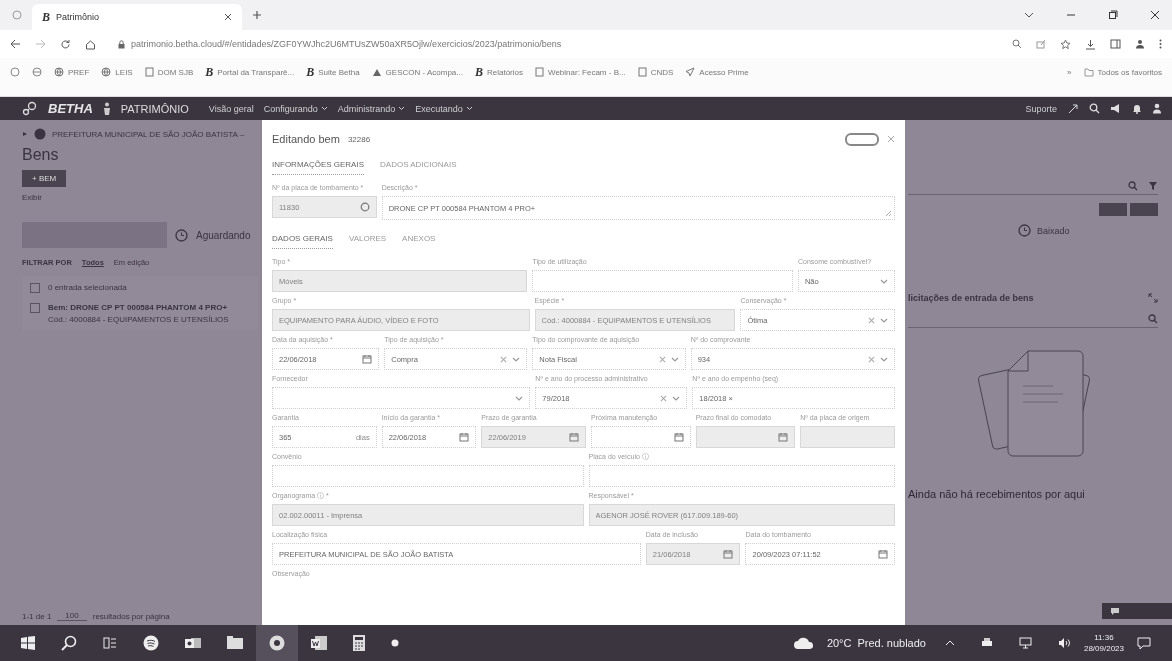  I want to click on feedback-button, so click(1137, 611).